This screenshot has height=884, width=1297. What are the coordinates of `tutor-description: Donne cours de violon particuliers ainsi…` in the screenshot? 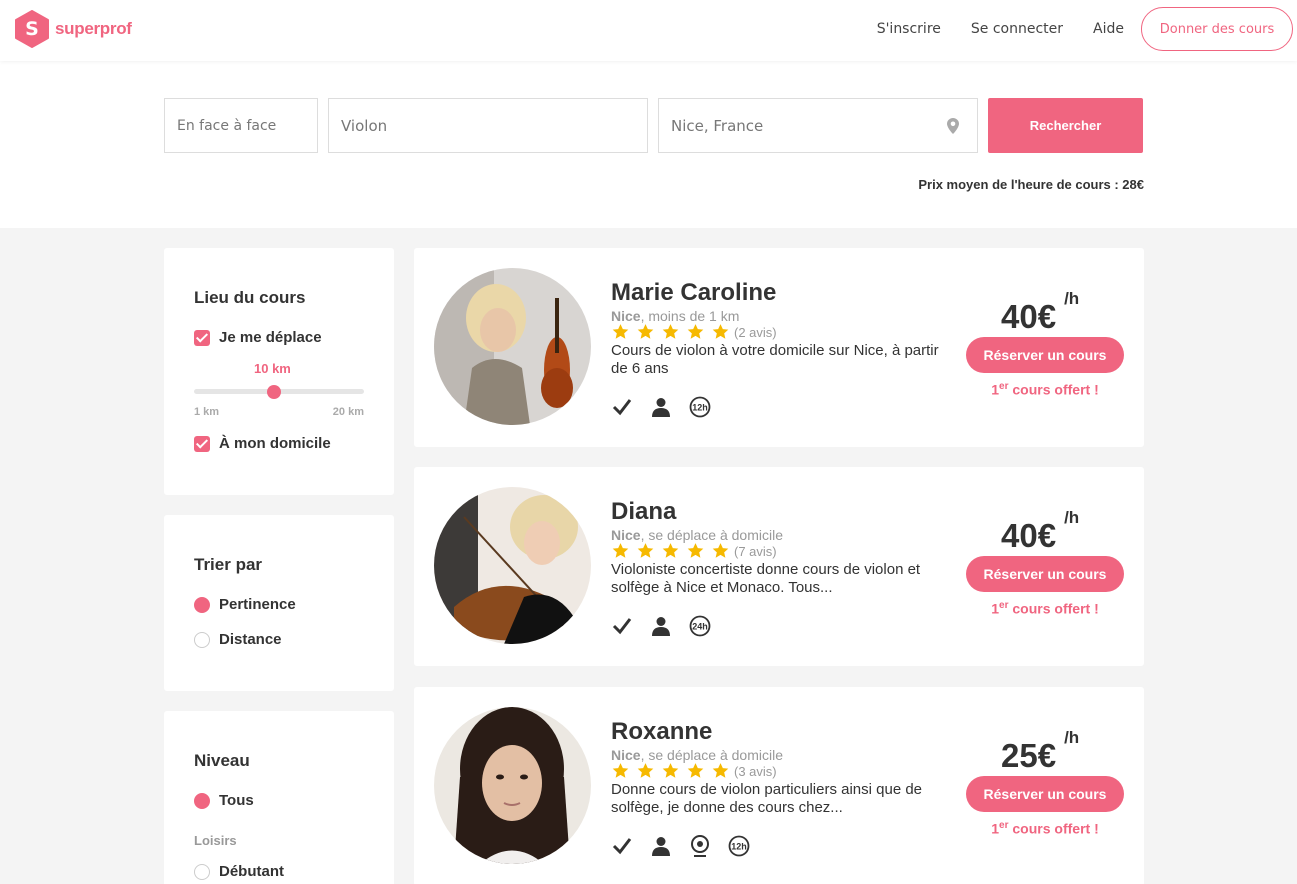 It's located at (781, 799).